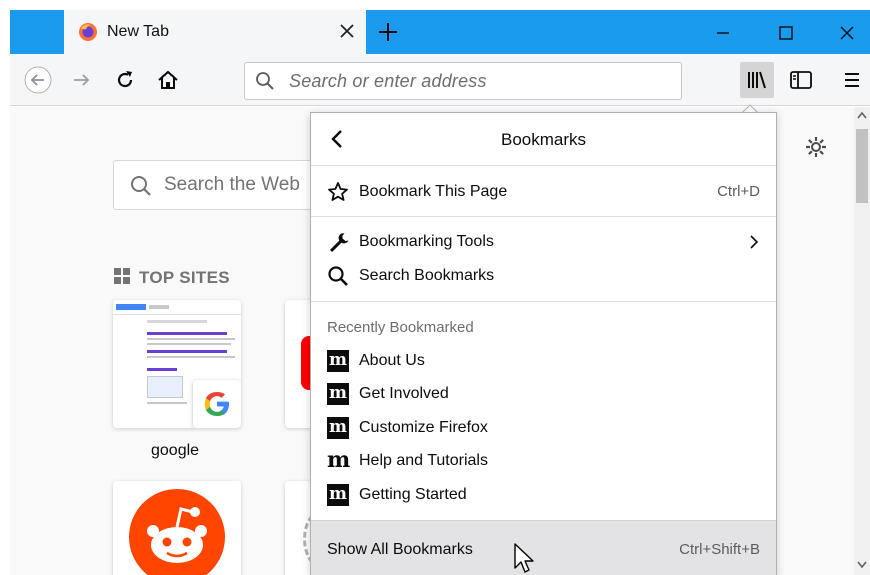 The height and width of the screenshot is (575, 870). I want to click on show-all-bookmarks-button: Show All Bookmarks Ctrl+Shift+B, so click(543, 547).